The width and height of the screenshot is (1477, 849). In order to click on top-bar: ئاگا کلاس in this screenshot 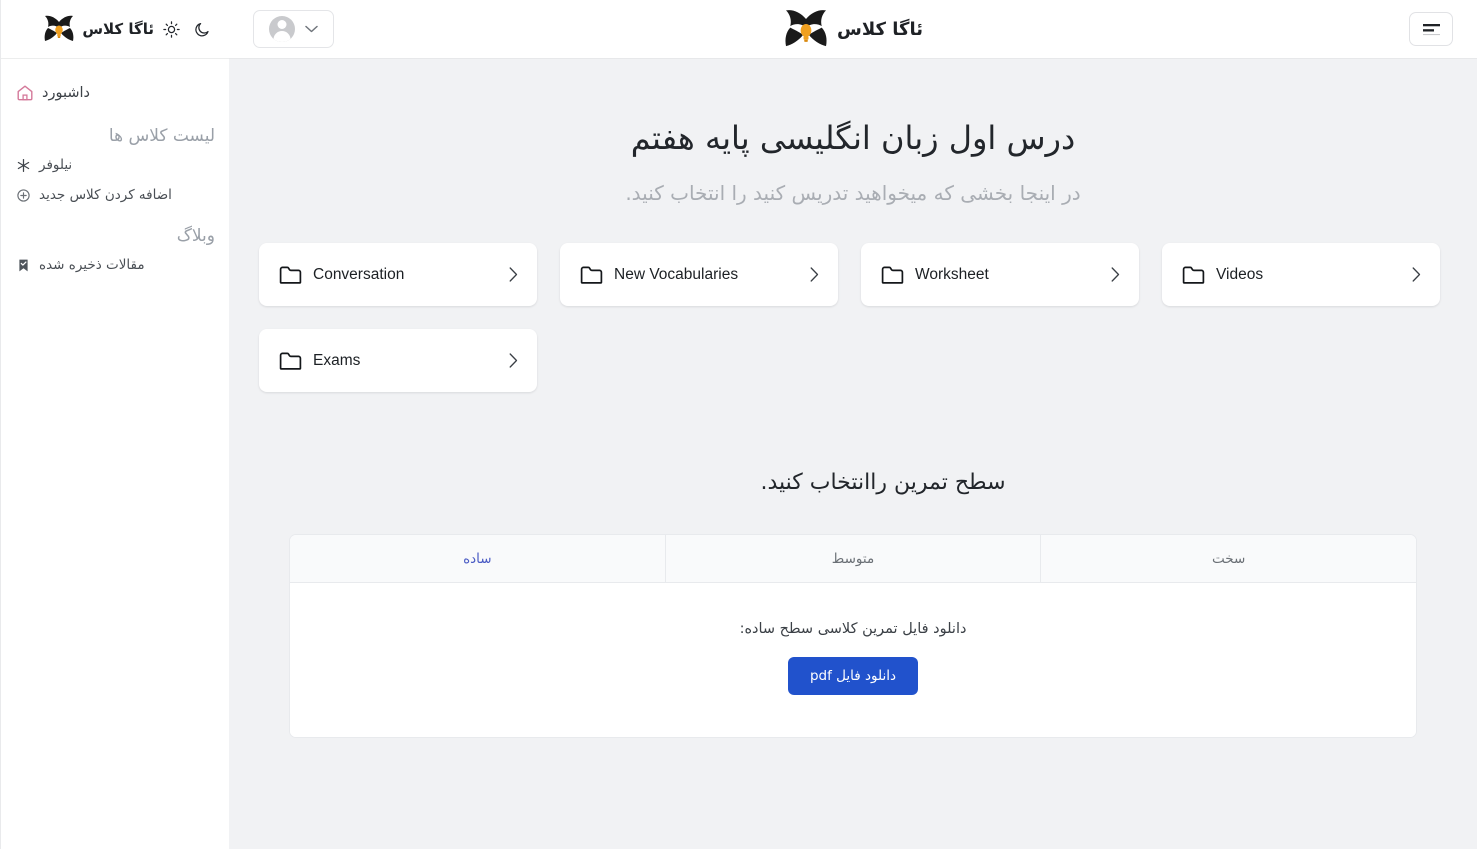, I will do `click(853, 29)`.